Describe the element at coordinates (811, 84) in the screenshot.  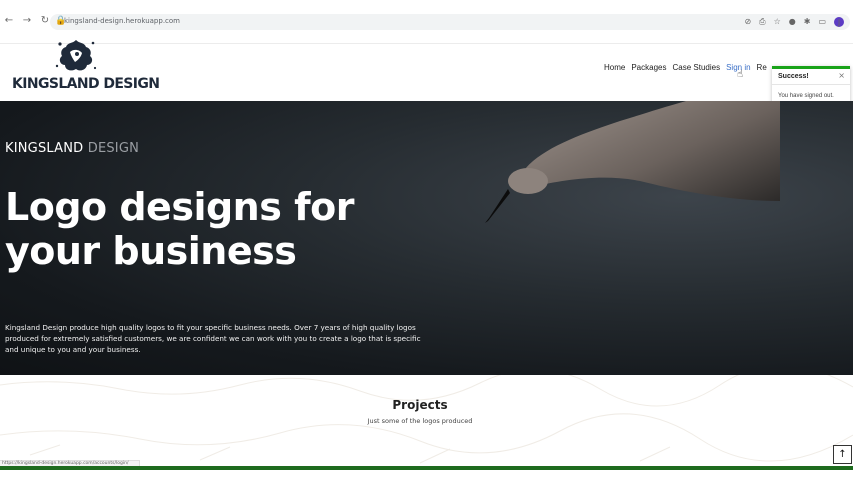
I see `toast-divider` at that location.